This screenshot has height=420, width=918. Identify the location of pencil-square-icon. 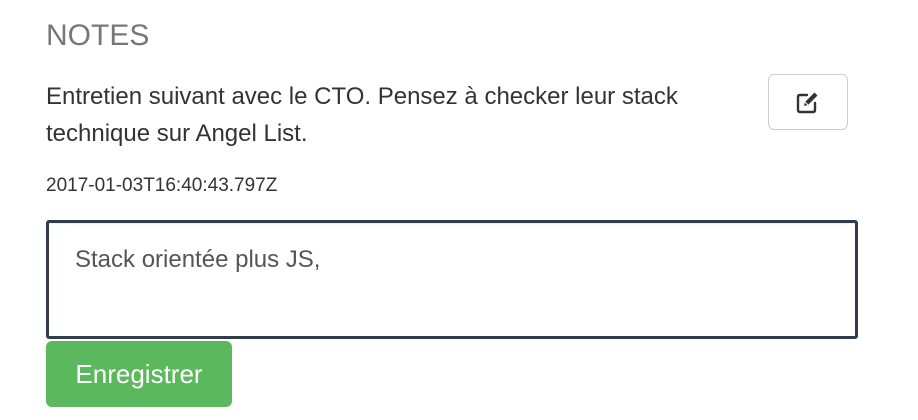
(808, 102).